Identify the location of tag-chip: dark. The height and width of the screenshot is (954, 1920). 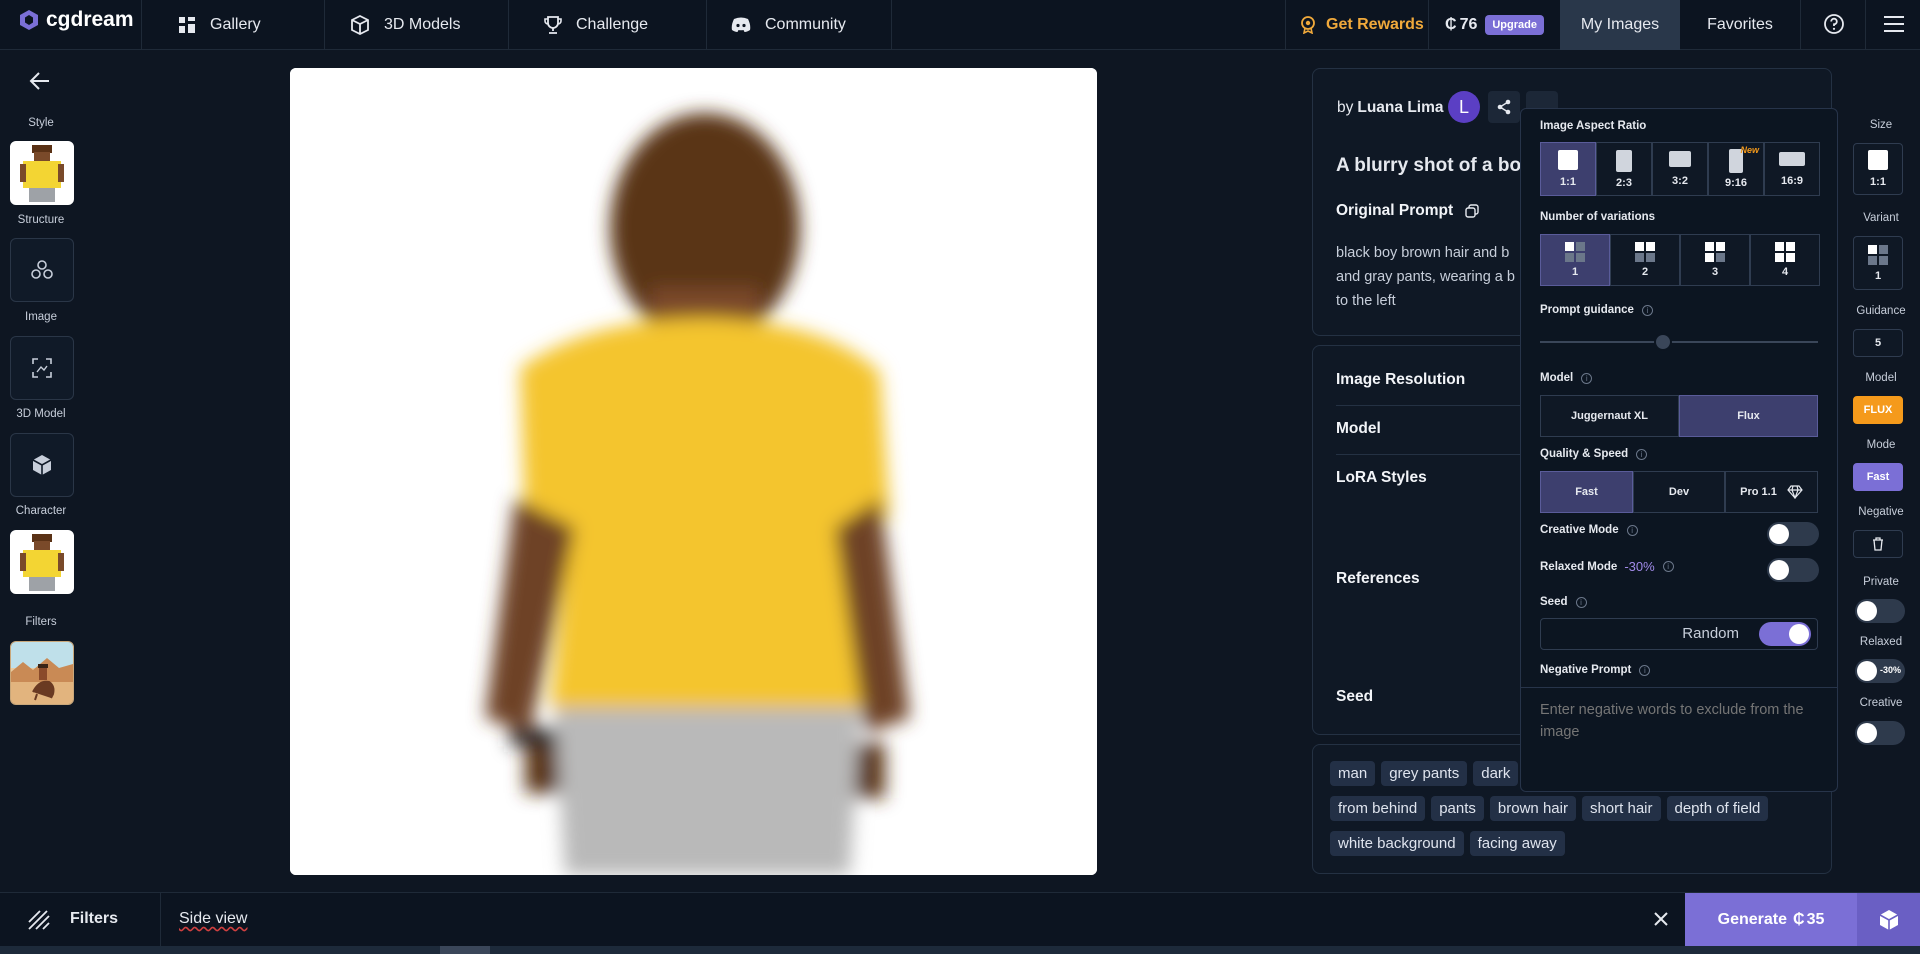
(1496, 773).